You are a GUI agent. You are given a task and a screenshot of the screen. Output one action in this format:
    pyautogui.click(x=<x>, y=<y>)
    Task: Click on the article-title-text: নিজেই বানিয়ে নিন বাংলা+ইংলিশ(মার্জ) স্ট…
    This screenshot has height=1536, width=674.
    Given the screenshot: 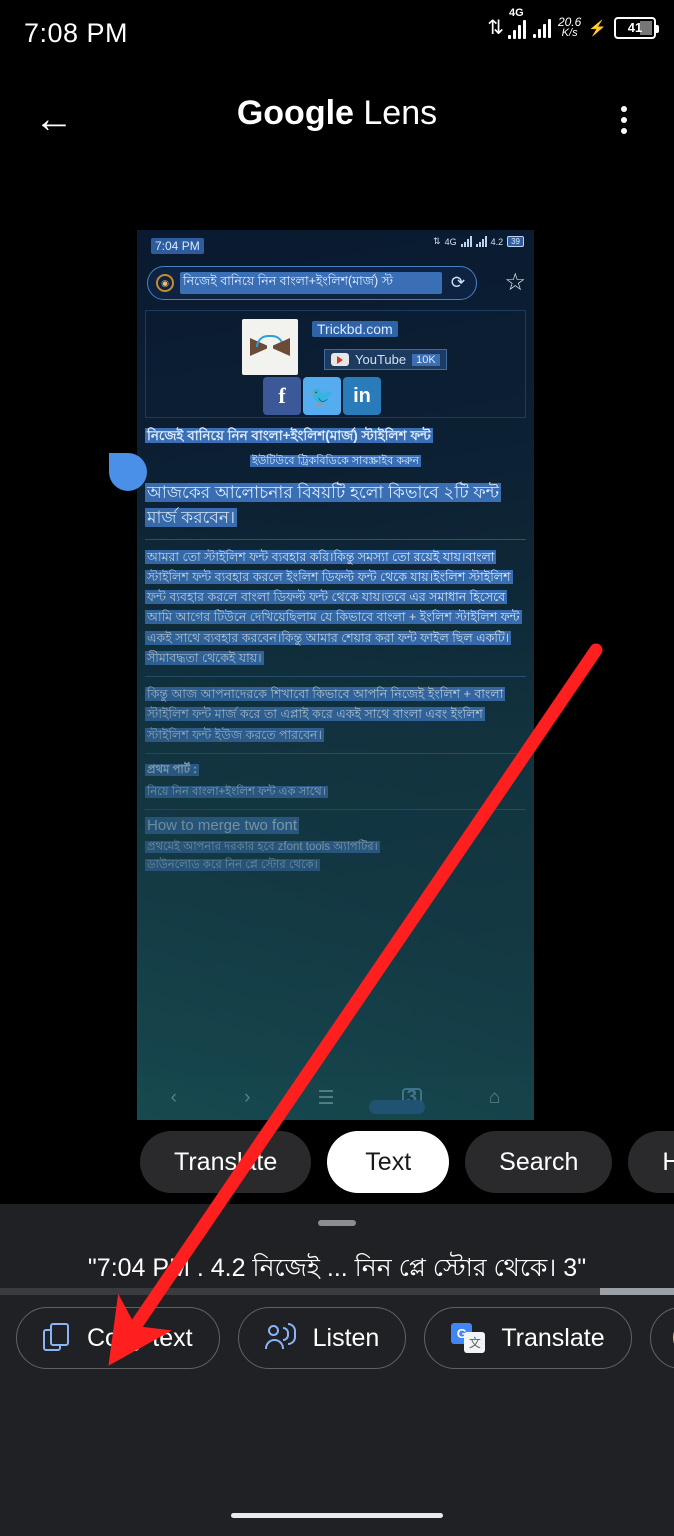 What is the action you would take?
    pyautogui.click(x=289, y=435)
    